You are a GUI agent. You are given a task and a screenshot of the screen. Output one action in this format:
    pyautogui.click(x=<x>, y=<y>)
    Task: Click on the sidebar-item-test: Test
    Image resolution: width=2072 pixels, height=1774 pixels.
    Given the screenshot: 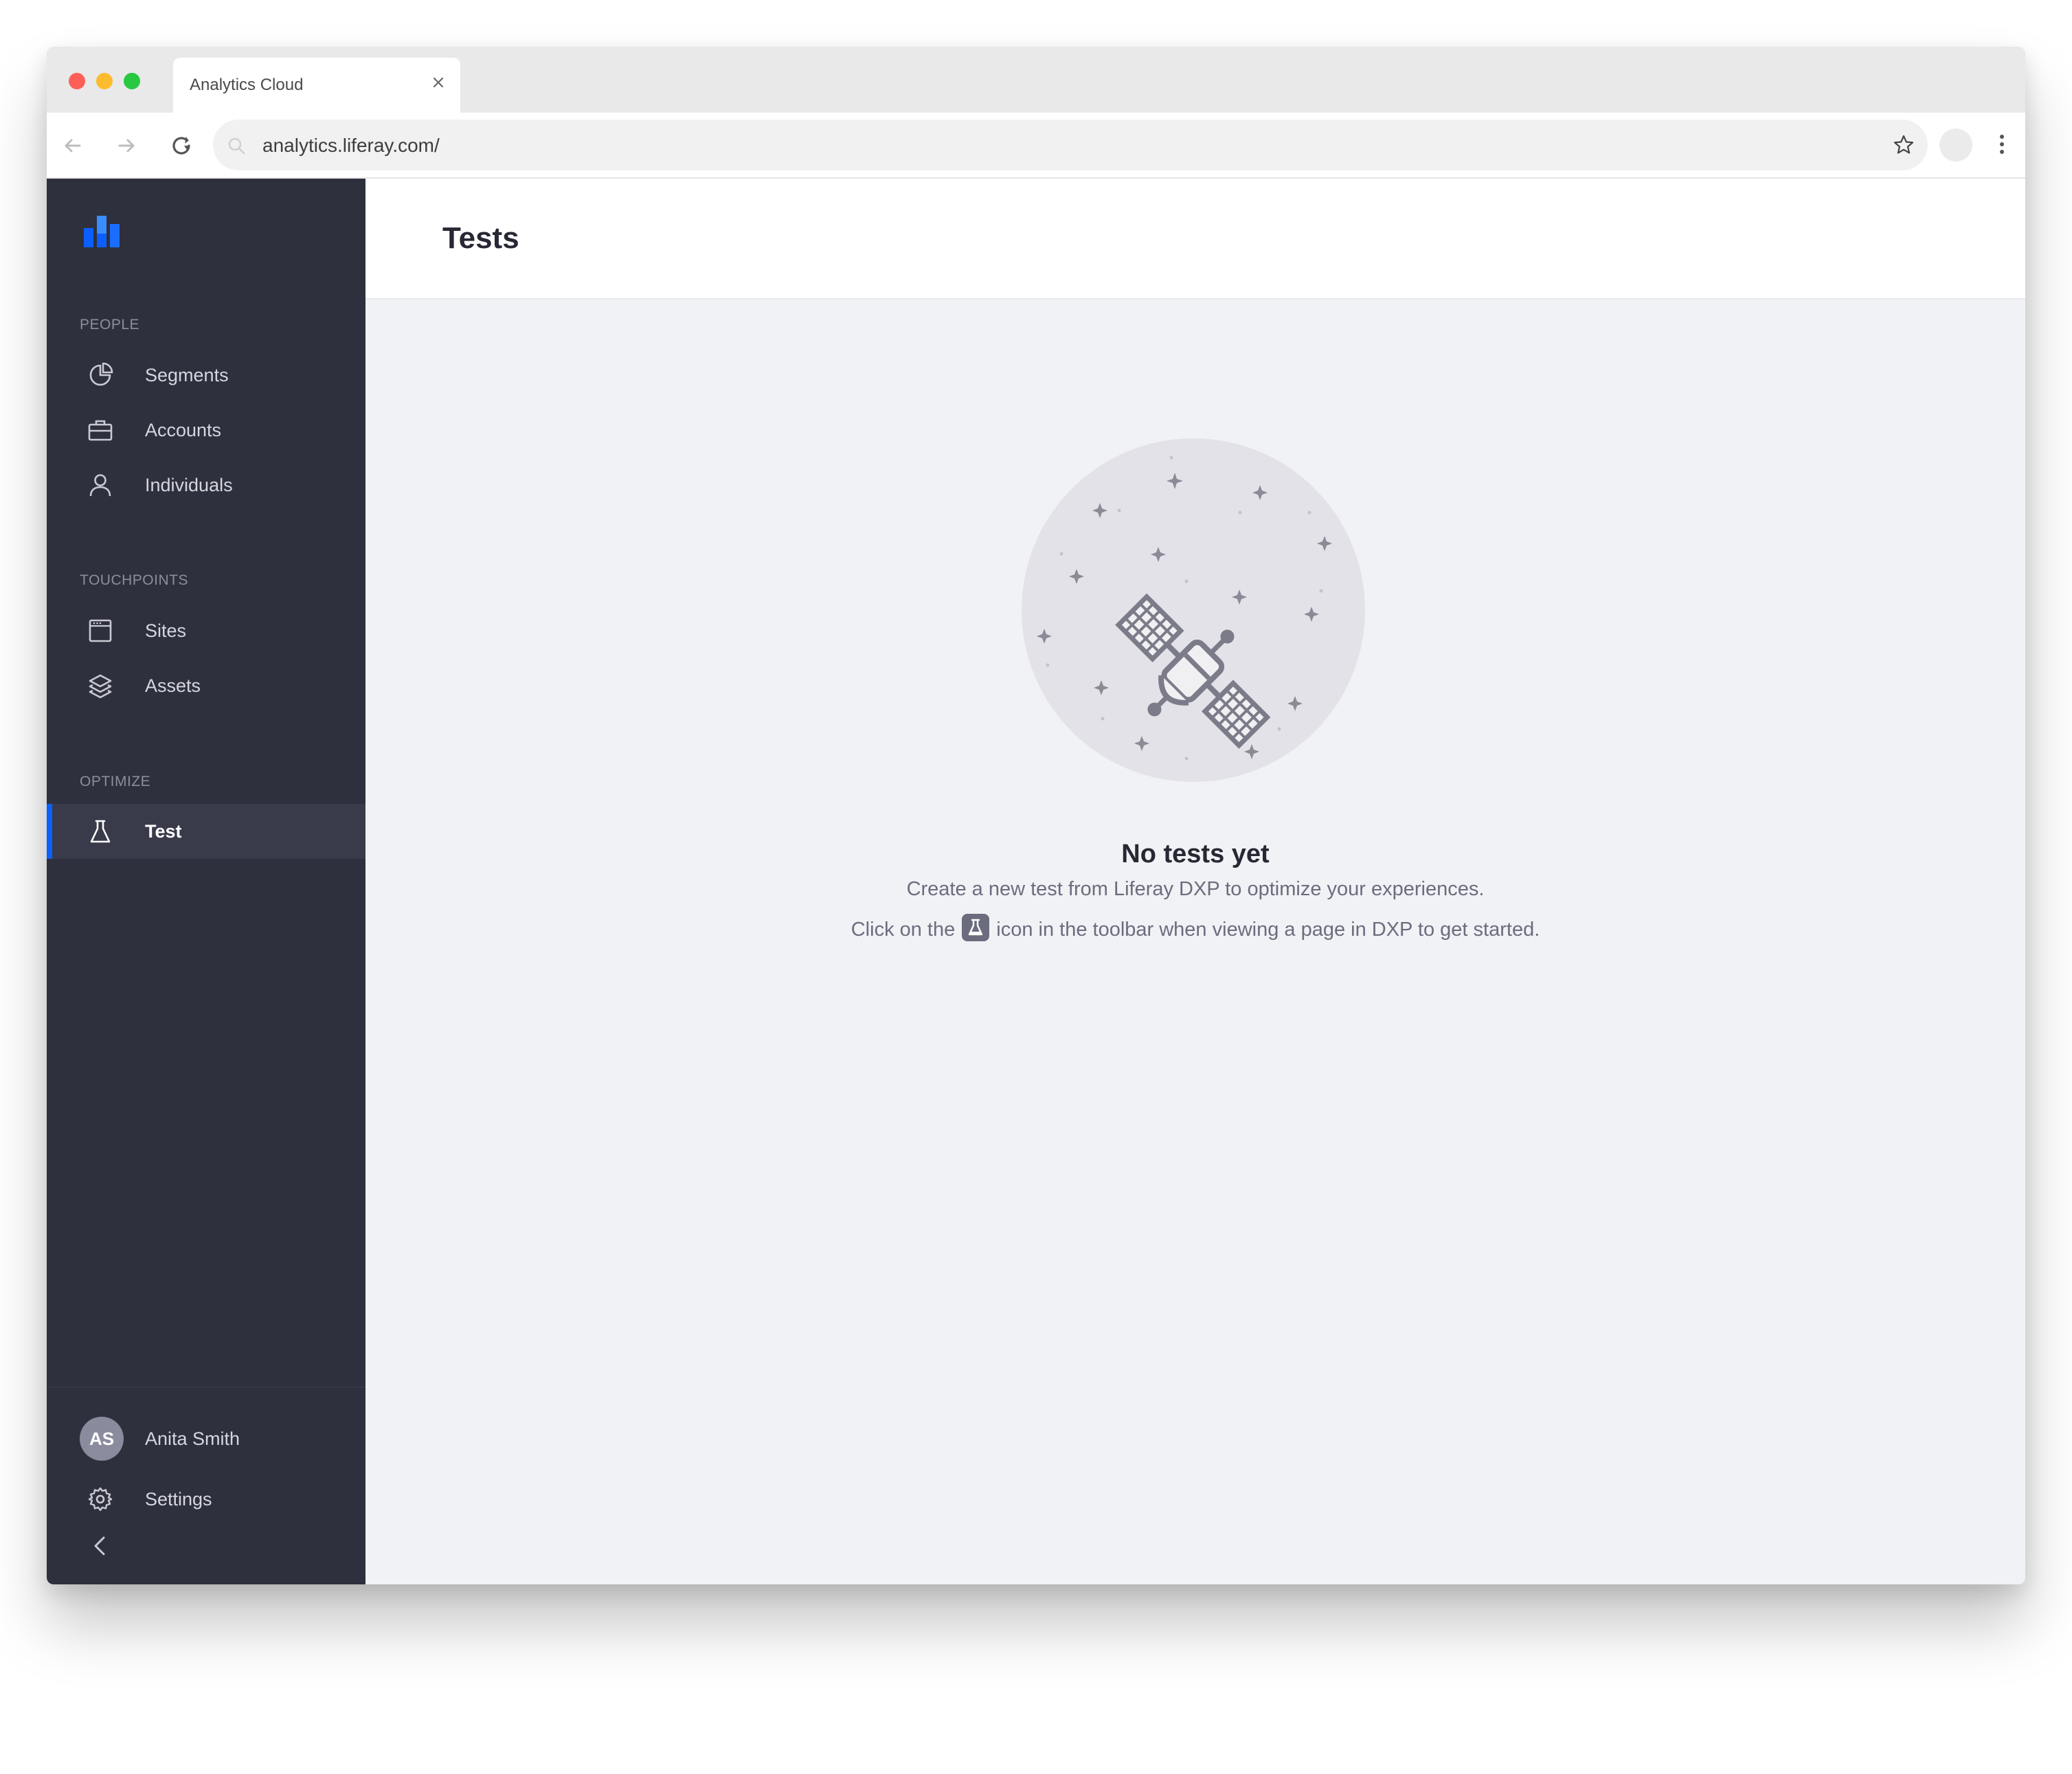 What is the action you would take?
    pyautogui.click(x=206, y=831)
    